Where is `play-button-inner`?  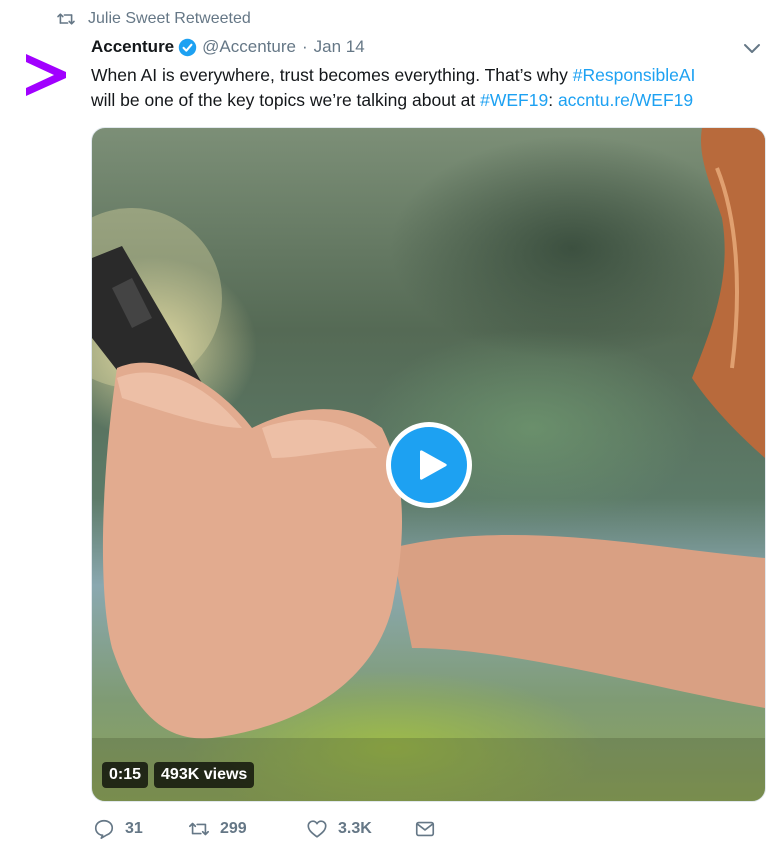
play-button-inner is located at coordinates (429, 465).